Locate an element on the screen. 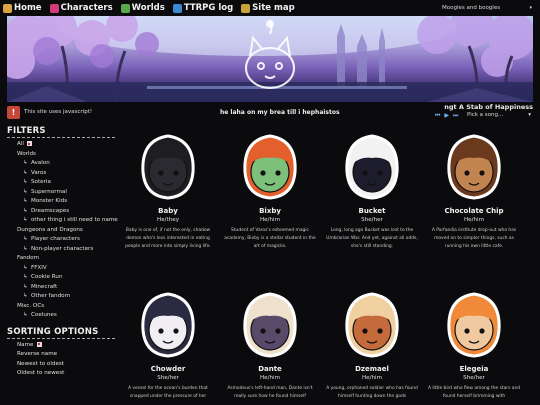 The width and height of the screenshot is (540, 405). filter-item: ↳ Dreamscapes is located at coordinates (61, 212).